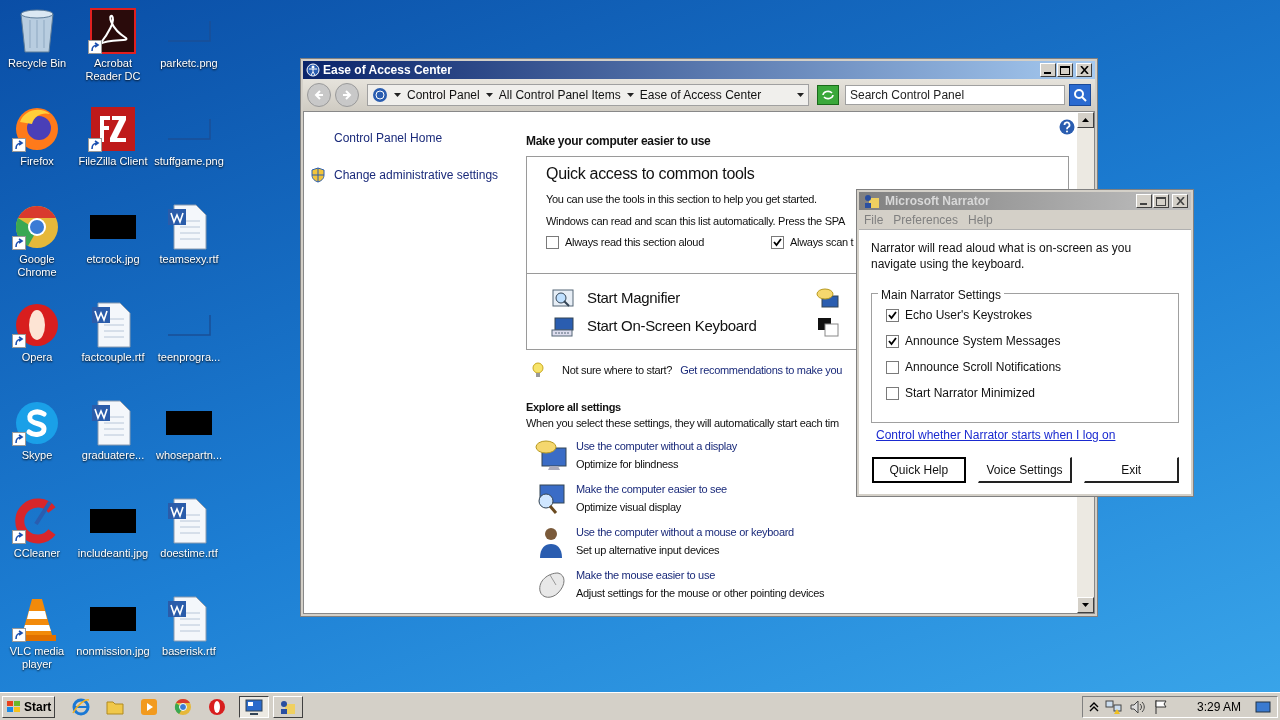 The height and width of the screenshot is (720, 1280). I want to click on flag-icon, so click(1160, 706).